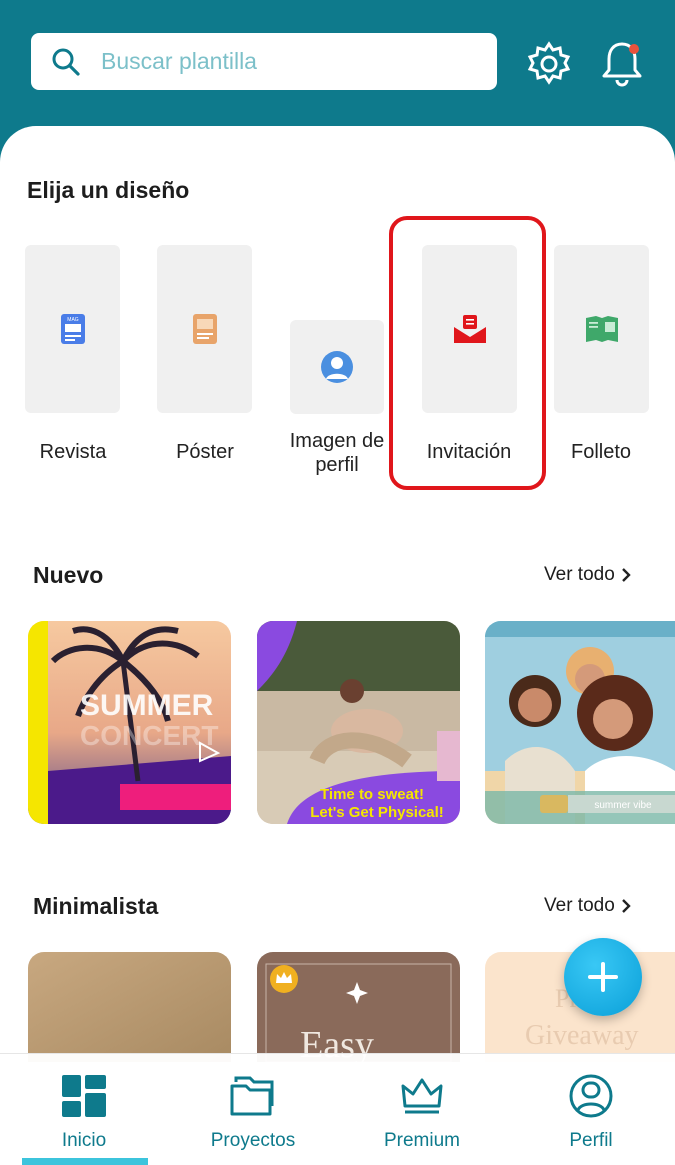 This screenshot has width=675, height=1165. What do you see at coordinates (84, 1140) in the screenshot?
I see `nav-label: Inicio` at bounding box center [84, 1140].